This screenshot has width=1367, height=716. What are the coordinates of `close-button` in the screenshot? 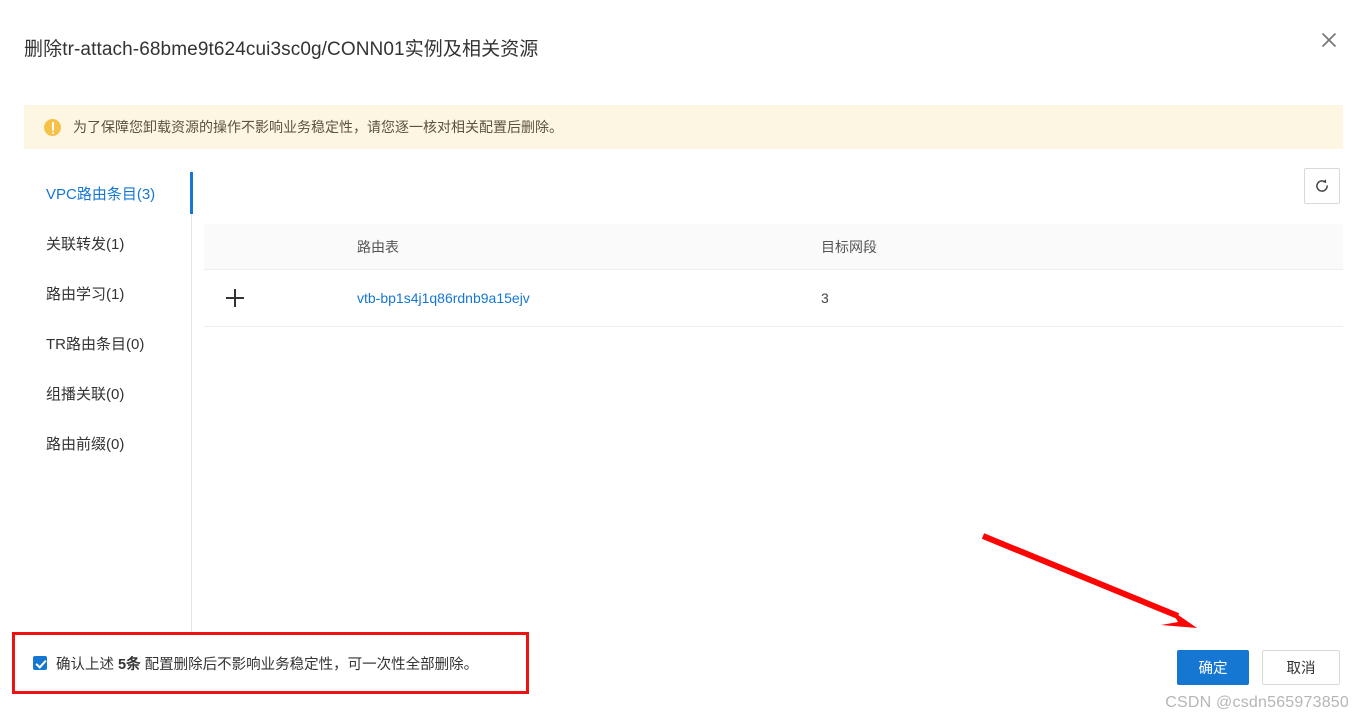 It's located at (1329, 40).